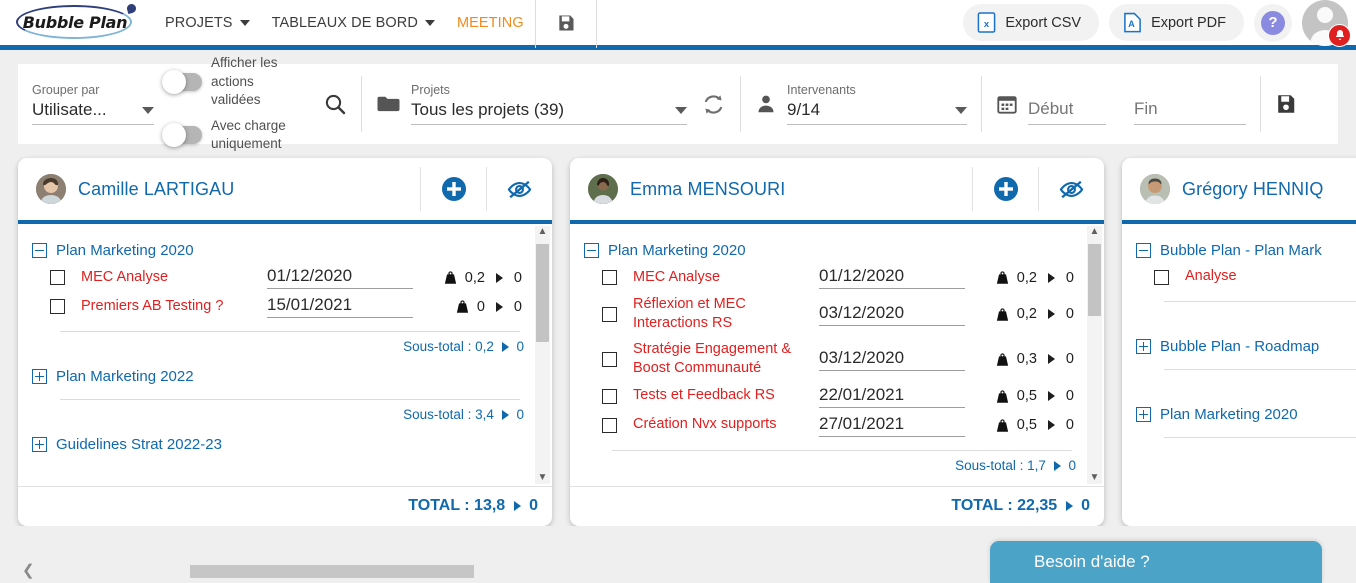 The image size is (1356, 583). Describe the element at coordinates (279, 376) in the screenshot. I see `project-group-header: Plan Marketing 2022` at that location.